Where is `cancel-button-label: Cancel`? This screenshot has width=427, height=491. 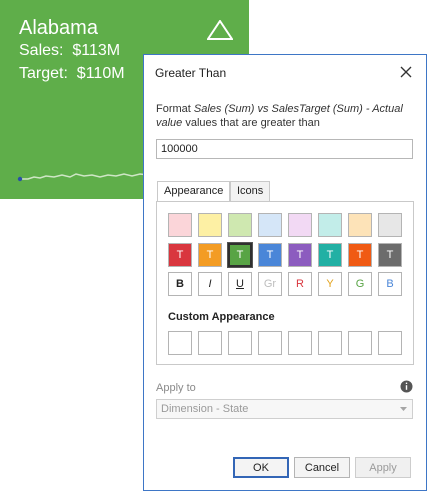 cancel-button-label: Cancel is located at coordinates (322, 467).